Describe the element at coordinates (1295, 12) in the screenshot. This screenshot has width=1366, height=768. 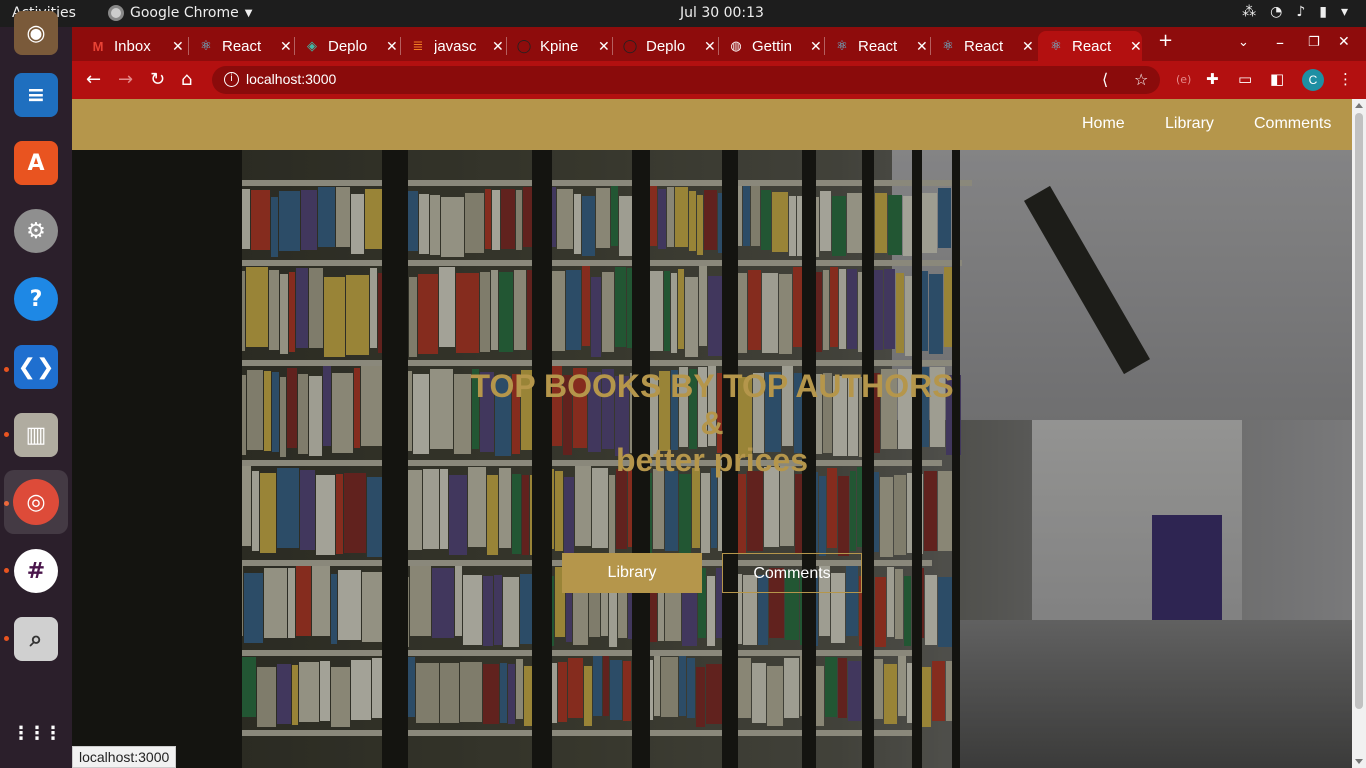
I see `system-tray: ⁂ ◔ ♪ ▮ ▾` at that location.